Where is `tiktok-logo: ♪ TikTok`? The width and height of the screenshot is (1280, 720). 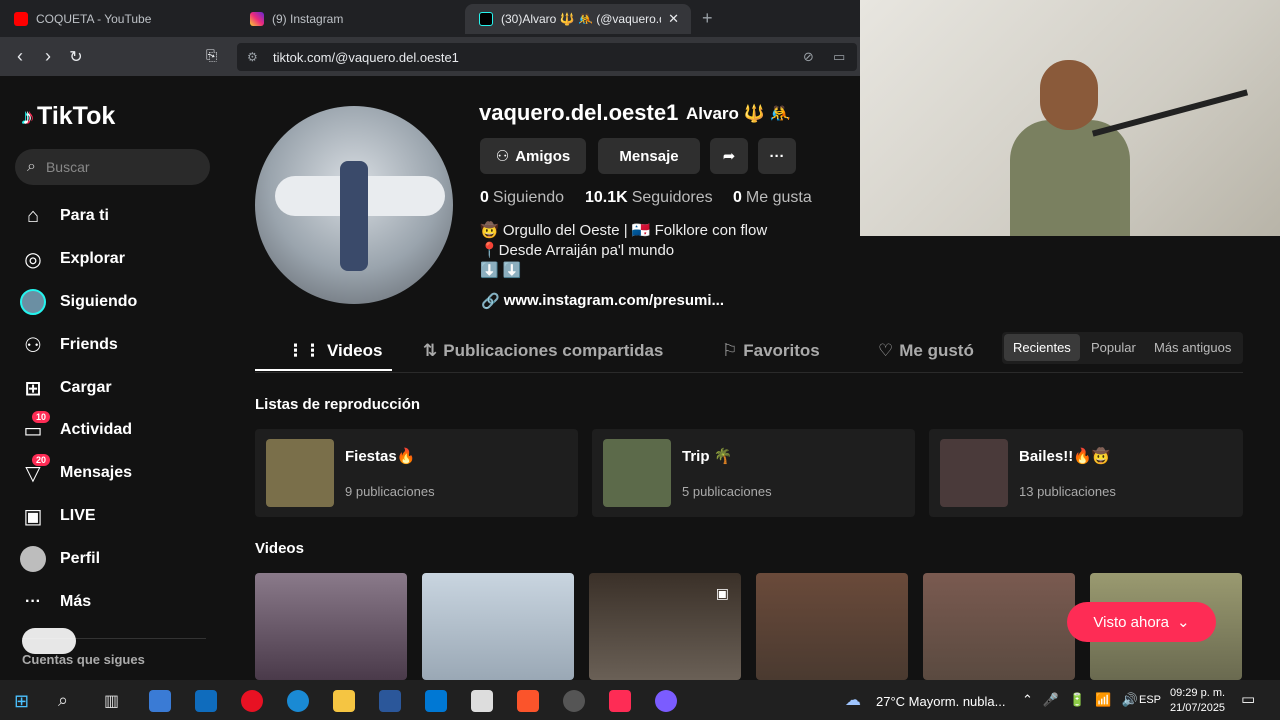 tiktok-logo: ♪ TikTok is located at coordinates (68, 116).